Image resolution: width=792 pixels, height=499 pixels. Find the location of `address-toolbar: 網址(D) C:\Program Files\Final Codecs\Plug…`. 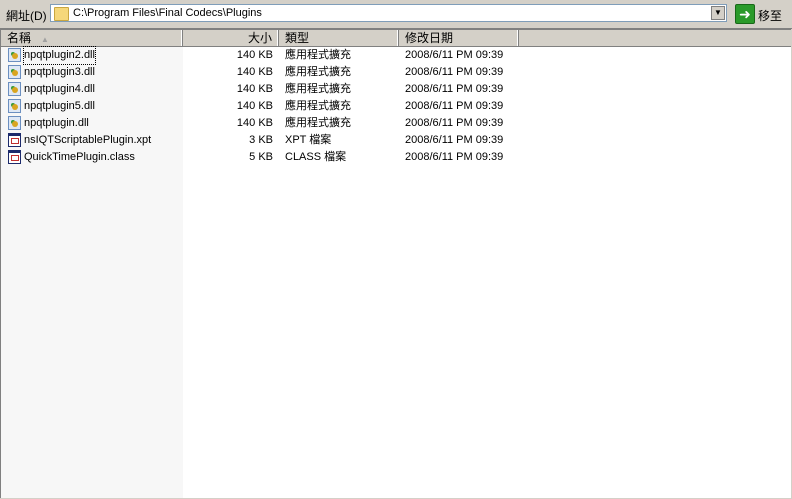

address-toolbar: 網址(D) C:\Program Files\Final Codecs\Plug… is located at coordinates (396, 14).